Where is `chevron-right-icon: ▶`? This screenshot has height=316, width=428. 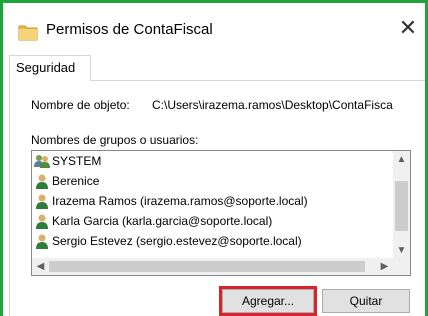 chevron-right-icon: ▶ is located at coordinates (384, 266).